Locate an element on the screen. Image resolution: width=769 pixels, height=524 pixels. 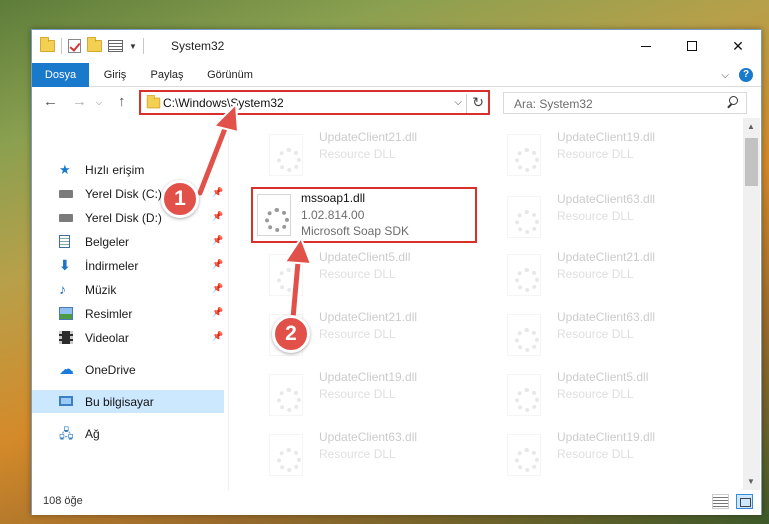
window-controls: ✕ is located at coordinates (692, 46).